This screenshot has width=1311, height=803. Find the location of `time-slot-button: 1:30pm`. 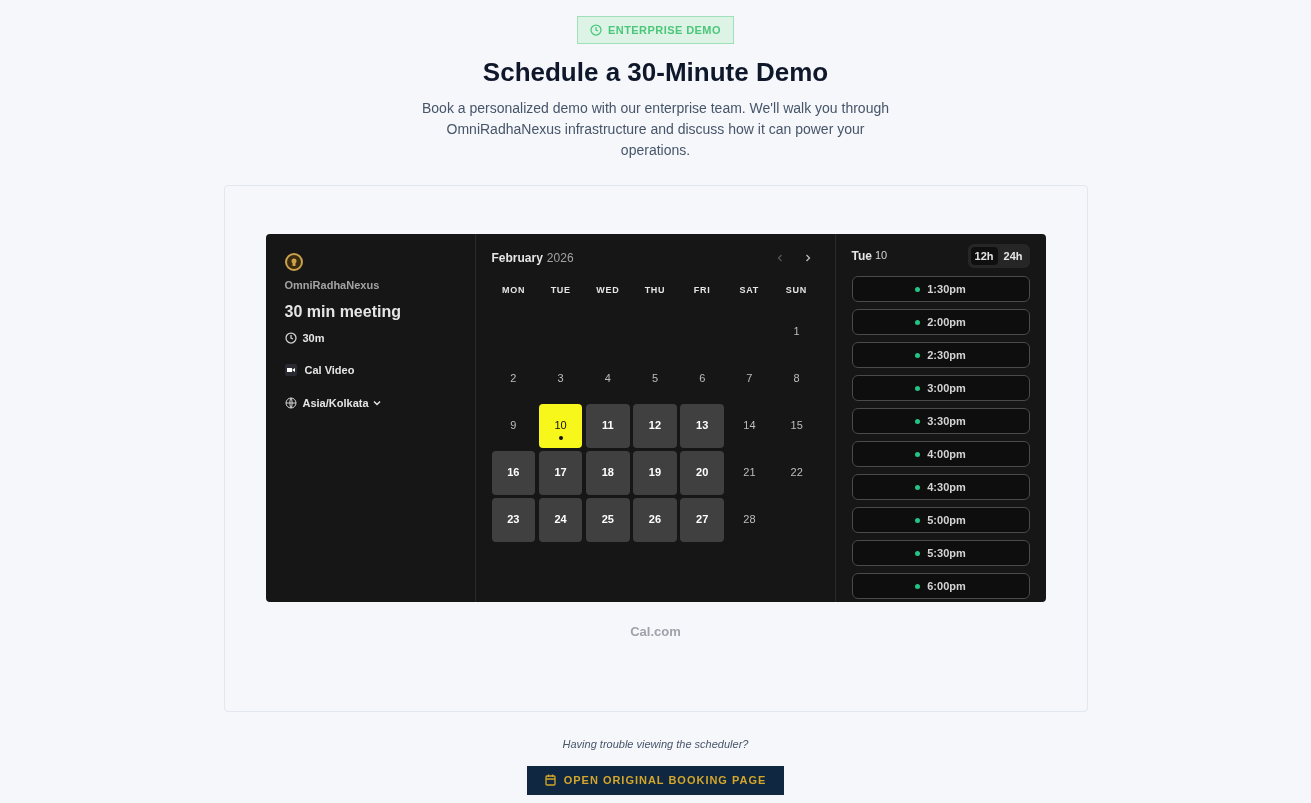

time-slot-button: 1:30pm is located at coordinates (940, 289).